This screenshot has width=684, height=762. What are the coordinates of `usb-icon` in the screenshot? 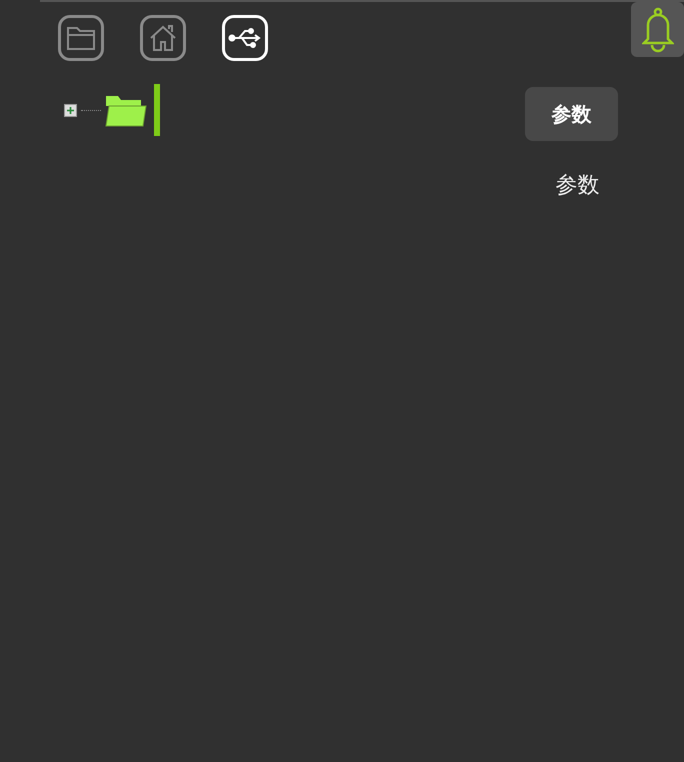 It's located at (245, 38).